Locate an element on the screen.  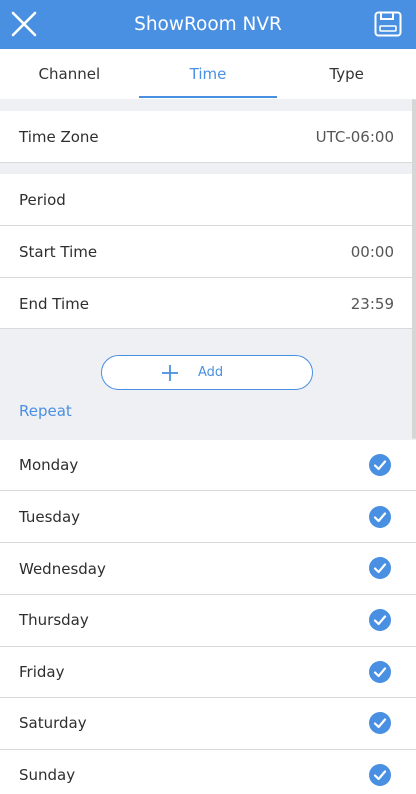
save-icon is located at coordinates (388, 24).